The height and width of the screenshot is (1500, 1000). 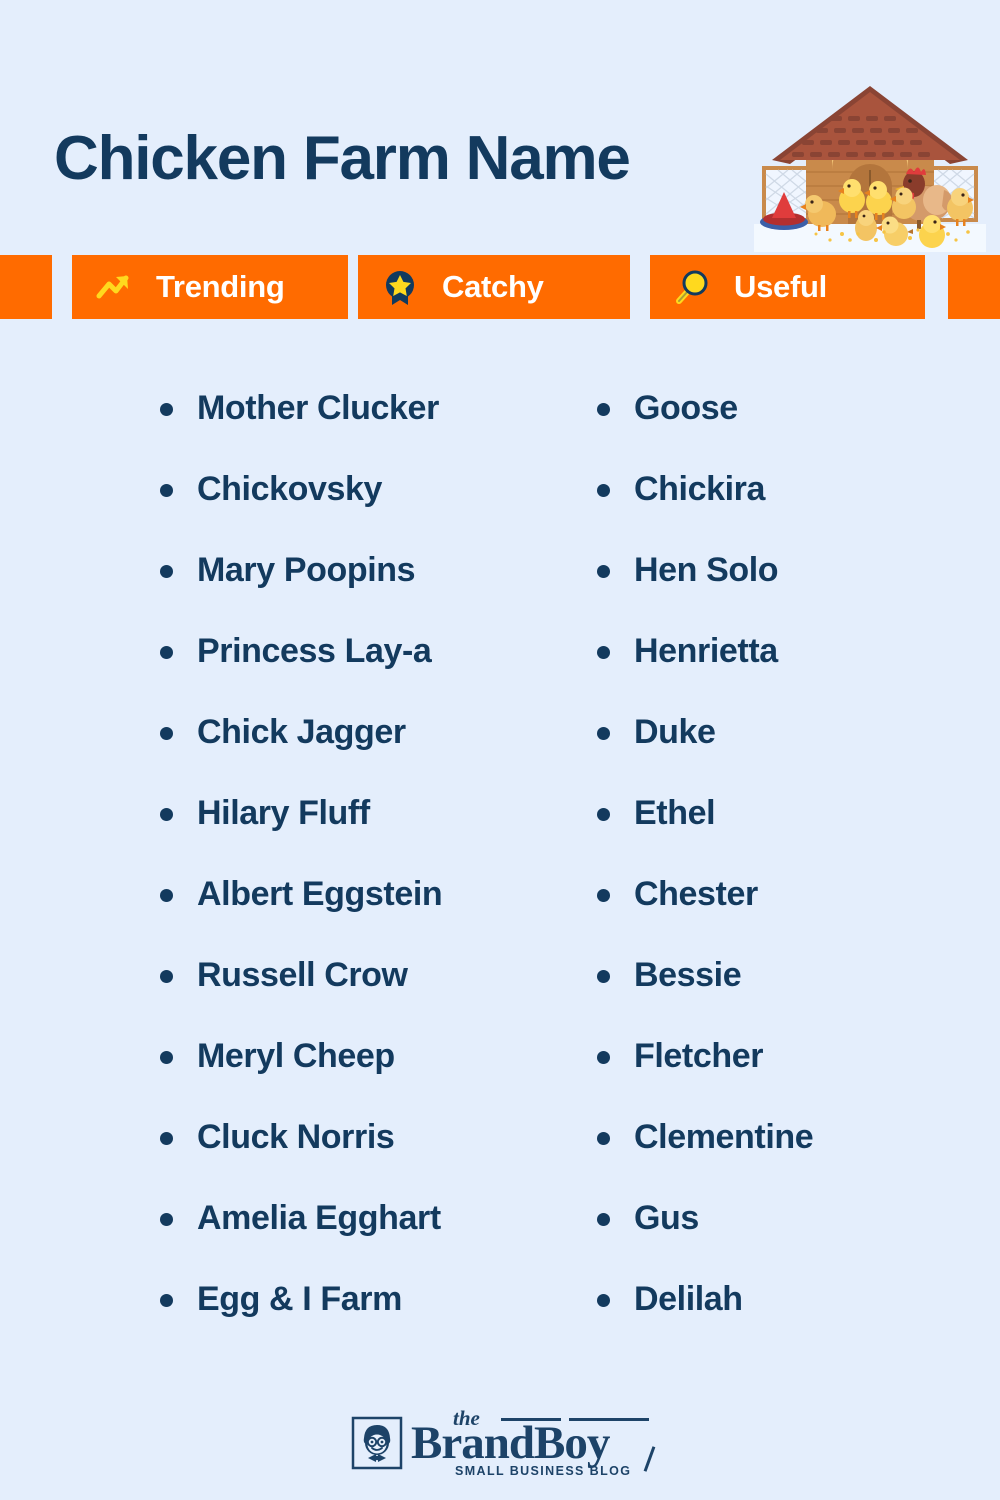 What do you see at coordinates (377, 1443) in the screenshot?
I see `brandboy-face-icon` at bounding box center [377, 1443].